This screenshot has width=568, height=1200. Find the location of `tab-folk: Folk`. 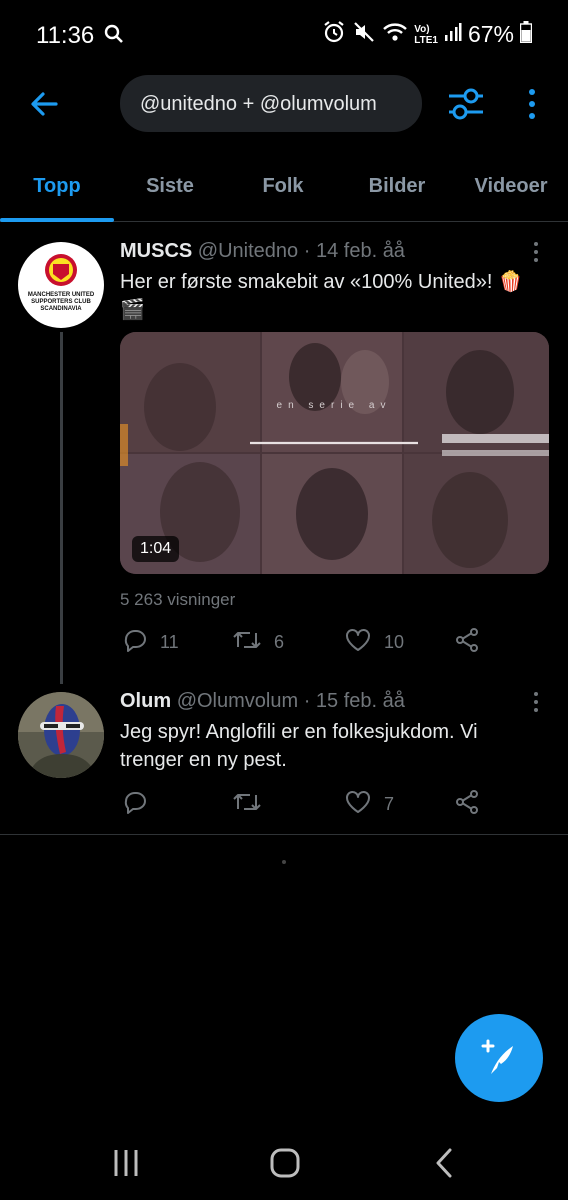

tab-folk: Folk is located at coordinates (283, 186).